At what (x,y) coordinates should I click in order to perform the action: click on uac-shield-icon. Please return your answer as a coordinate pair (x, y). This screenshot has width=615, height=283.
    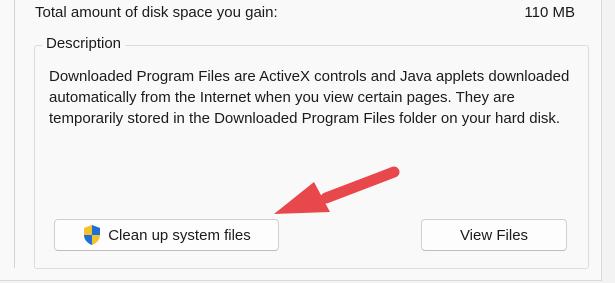
    Looking at the image, I should click on (92, 235).